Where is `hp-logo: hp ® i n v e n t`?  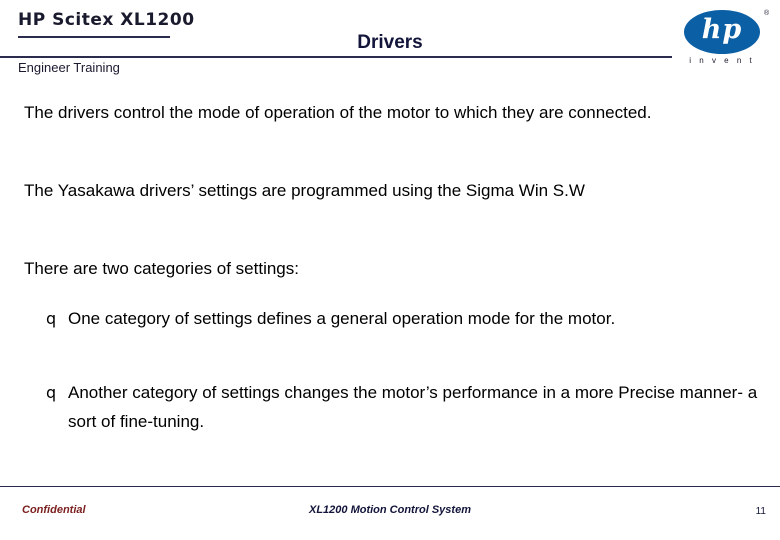
hp-logo: hp ® i n v e n t is located at coordinates (722, 41).